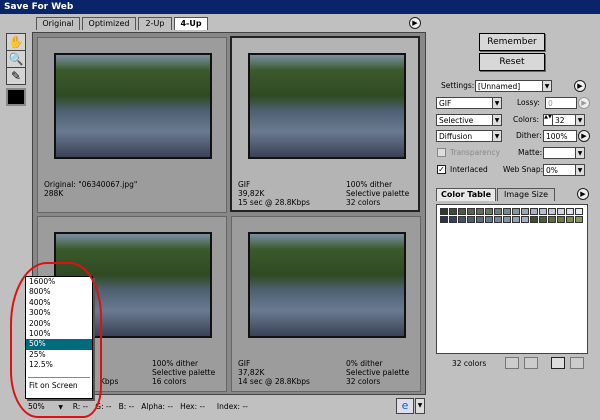 Image resolution: width=600 pixels, height=420 pixels. I want to click on status-index-label: Index:, so click(228, 406).